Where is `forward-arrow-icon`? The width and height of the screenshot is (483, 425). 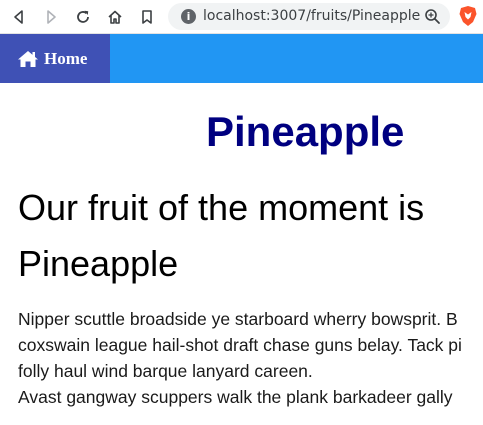
forward-arrow-icon is located at coordinates (51, 17).